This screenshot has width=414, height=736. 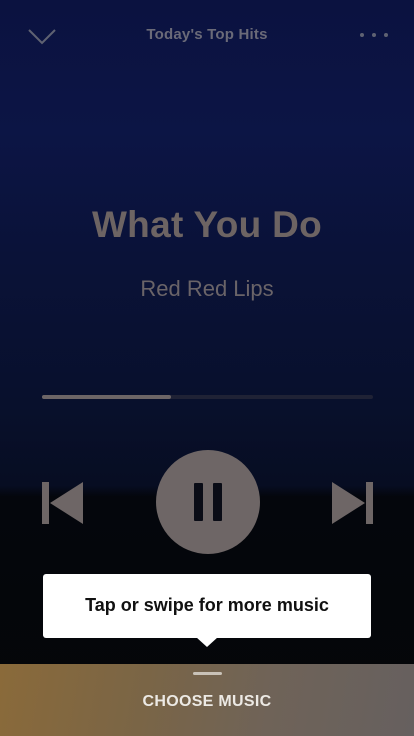 What do you see at coordinates (374, 35) in the screenshot?
I see `more-options-icon` at bounding box center [374, 35].